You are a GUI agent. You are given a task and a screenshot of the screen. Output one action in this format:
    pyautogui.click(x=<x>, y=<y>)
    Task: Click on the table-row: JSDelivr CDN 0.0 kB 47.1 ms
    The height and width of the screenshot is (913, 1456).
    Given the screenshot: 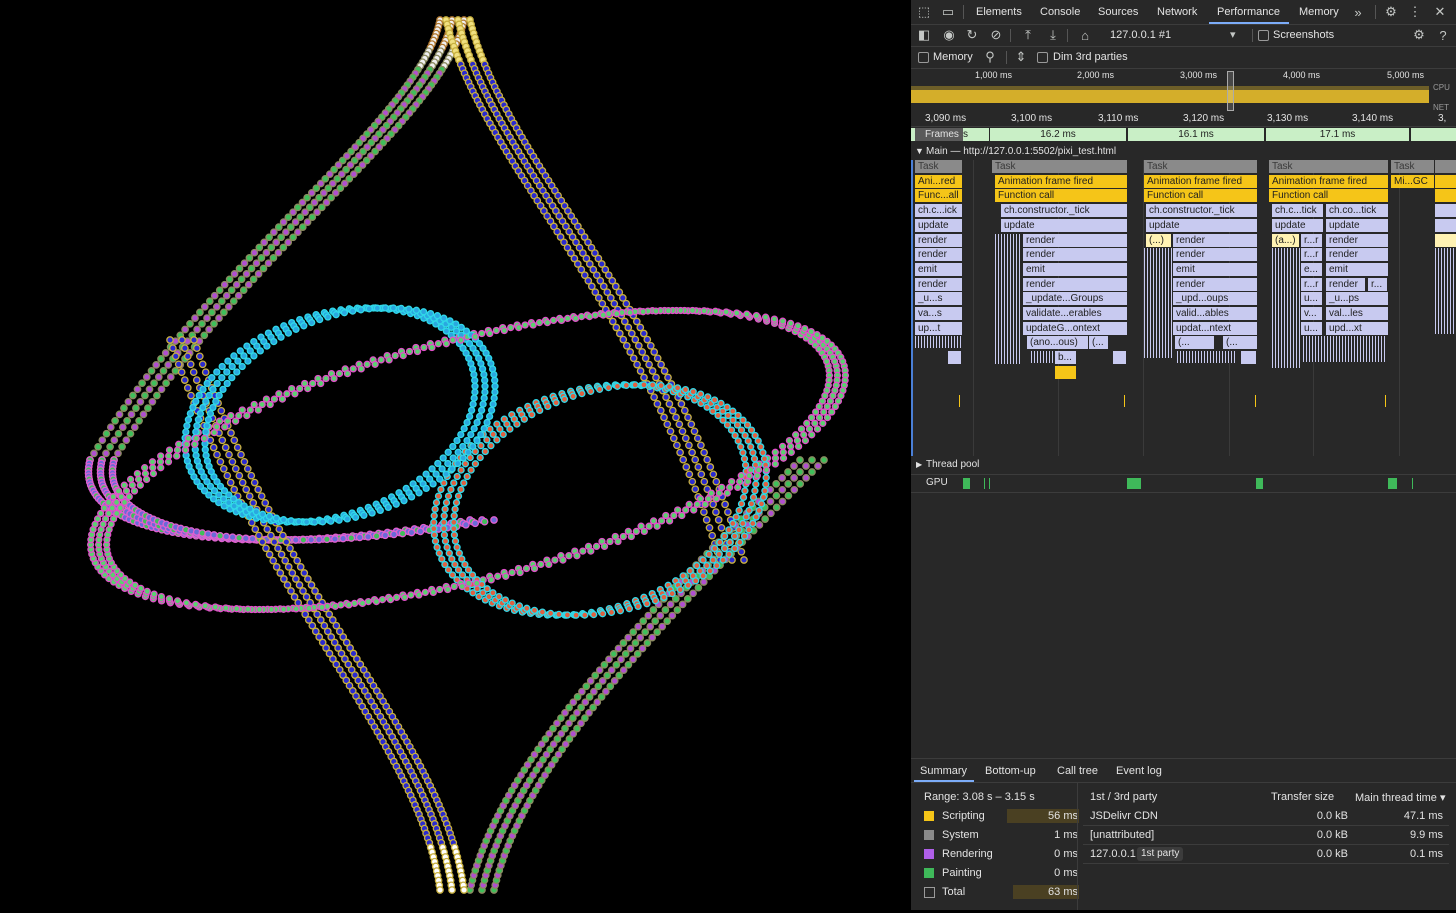 What is the action you would take?
    pyautogui.click(x=1266, y=816)
    